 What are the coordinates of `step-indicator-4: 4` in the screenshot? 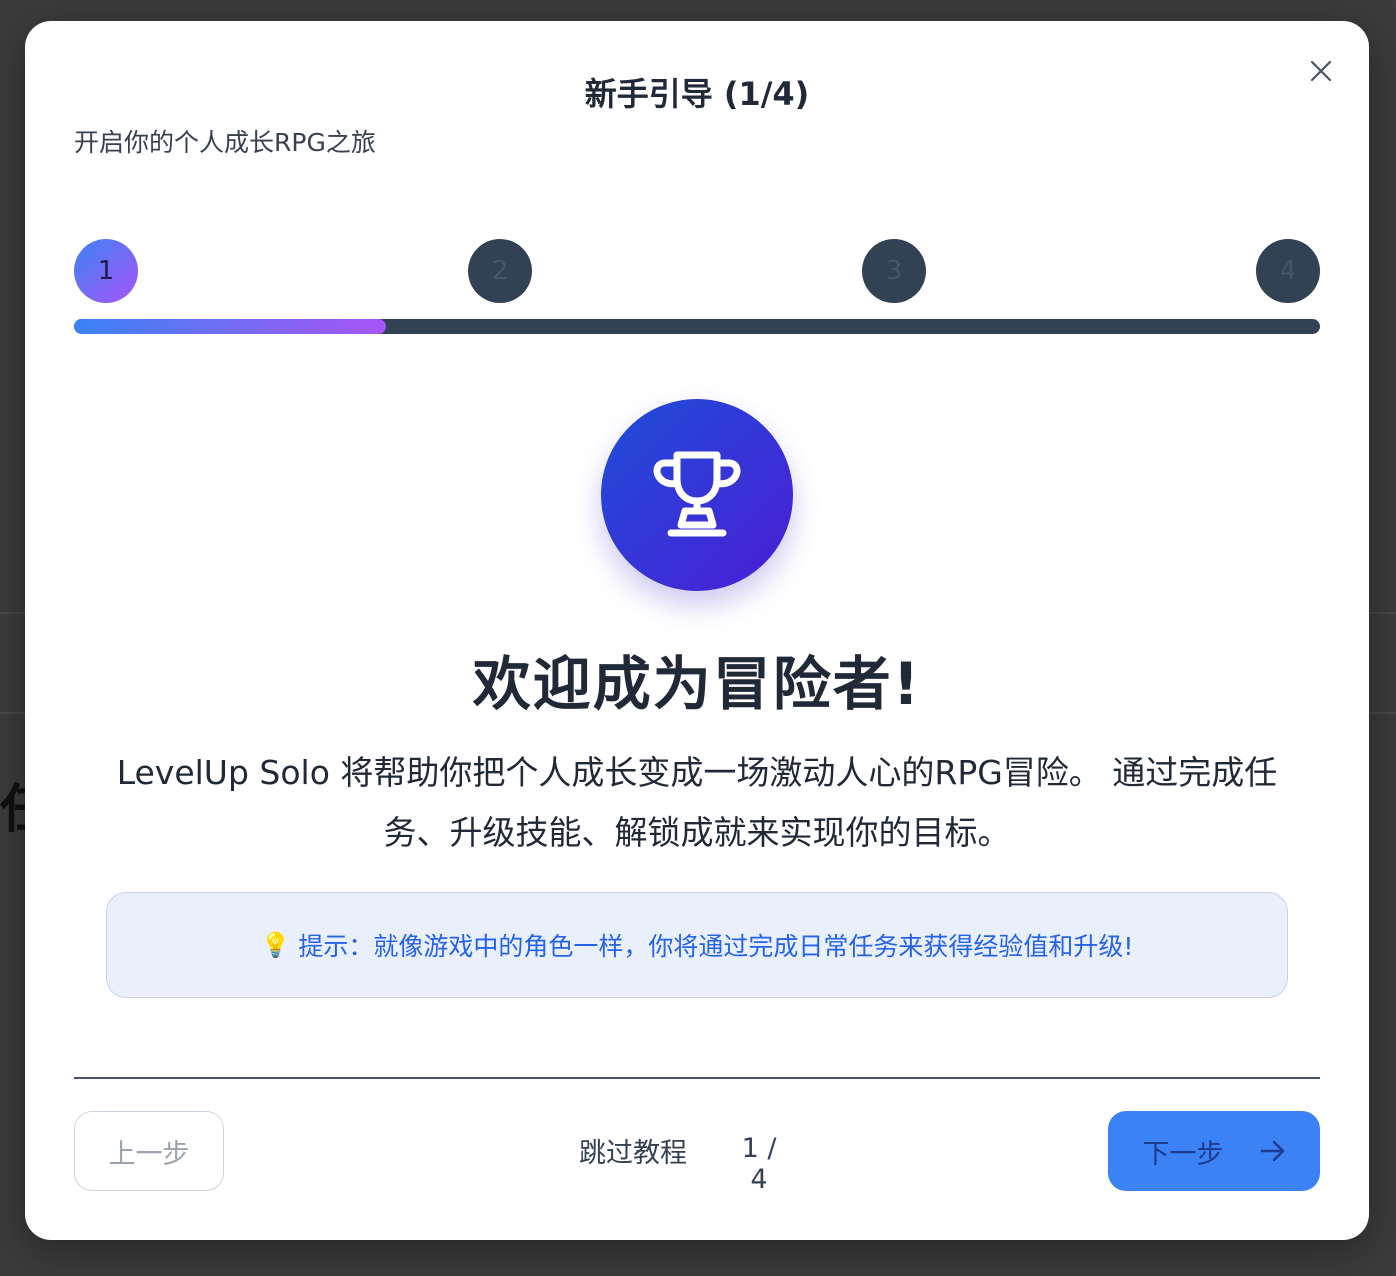 It's located at (1288, 271).